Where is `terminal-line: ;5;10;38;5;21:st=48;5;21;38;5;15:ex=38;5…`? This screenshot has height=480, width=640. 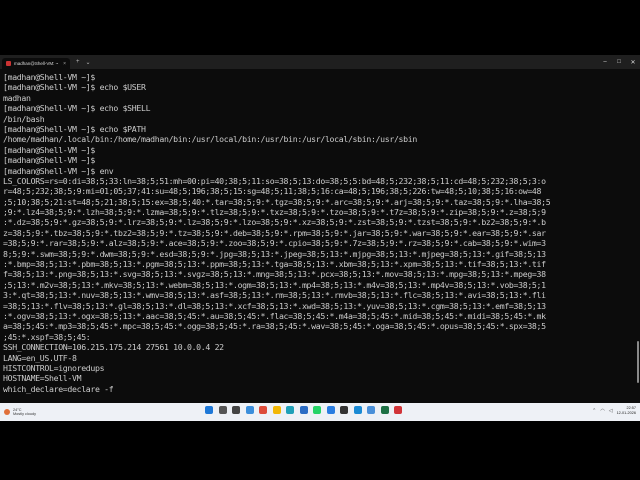
terminal-line: ;5;10;38;5;21:st=48;5;21;38;5;15:ex=38;5… is located at coordinates (277, 201).